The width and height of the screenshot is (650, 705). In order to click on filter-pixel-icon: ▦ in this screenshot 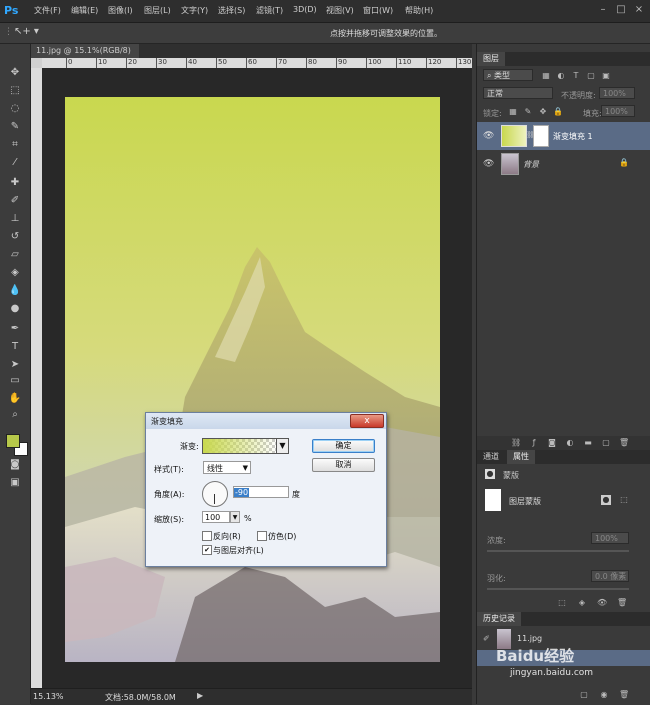, I will do `click(546, 76)`.